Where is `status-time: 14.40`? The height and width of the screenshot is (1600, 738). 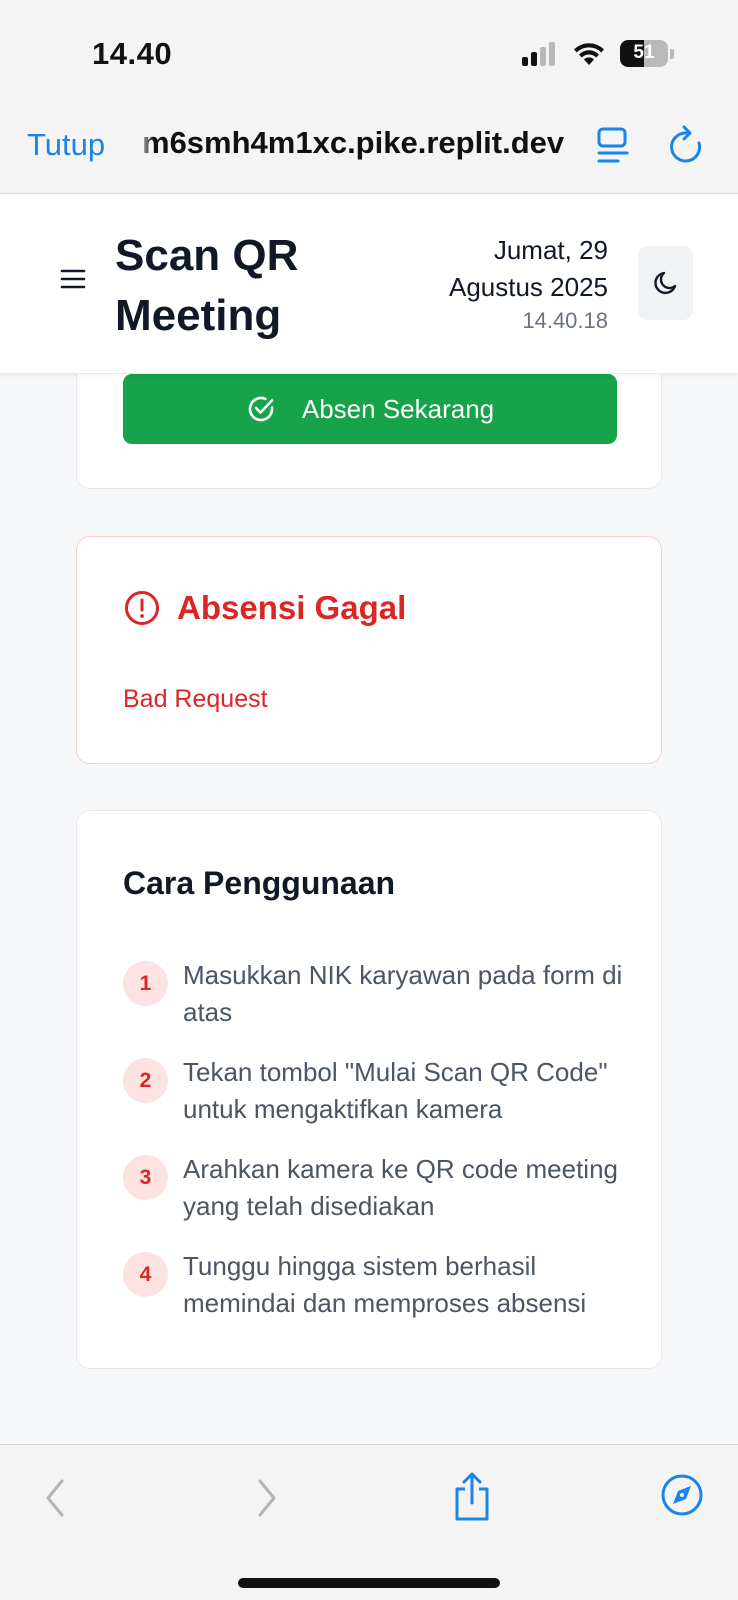 status-time: 14.40 is located at coordinates (132, 53).